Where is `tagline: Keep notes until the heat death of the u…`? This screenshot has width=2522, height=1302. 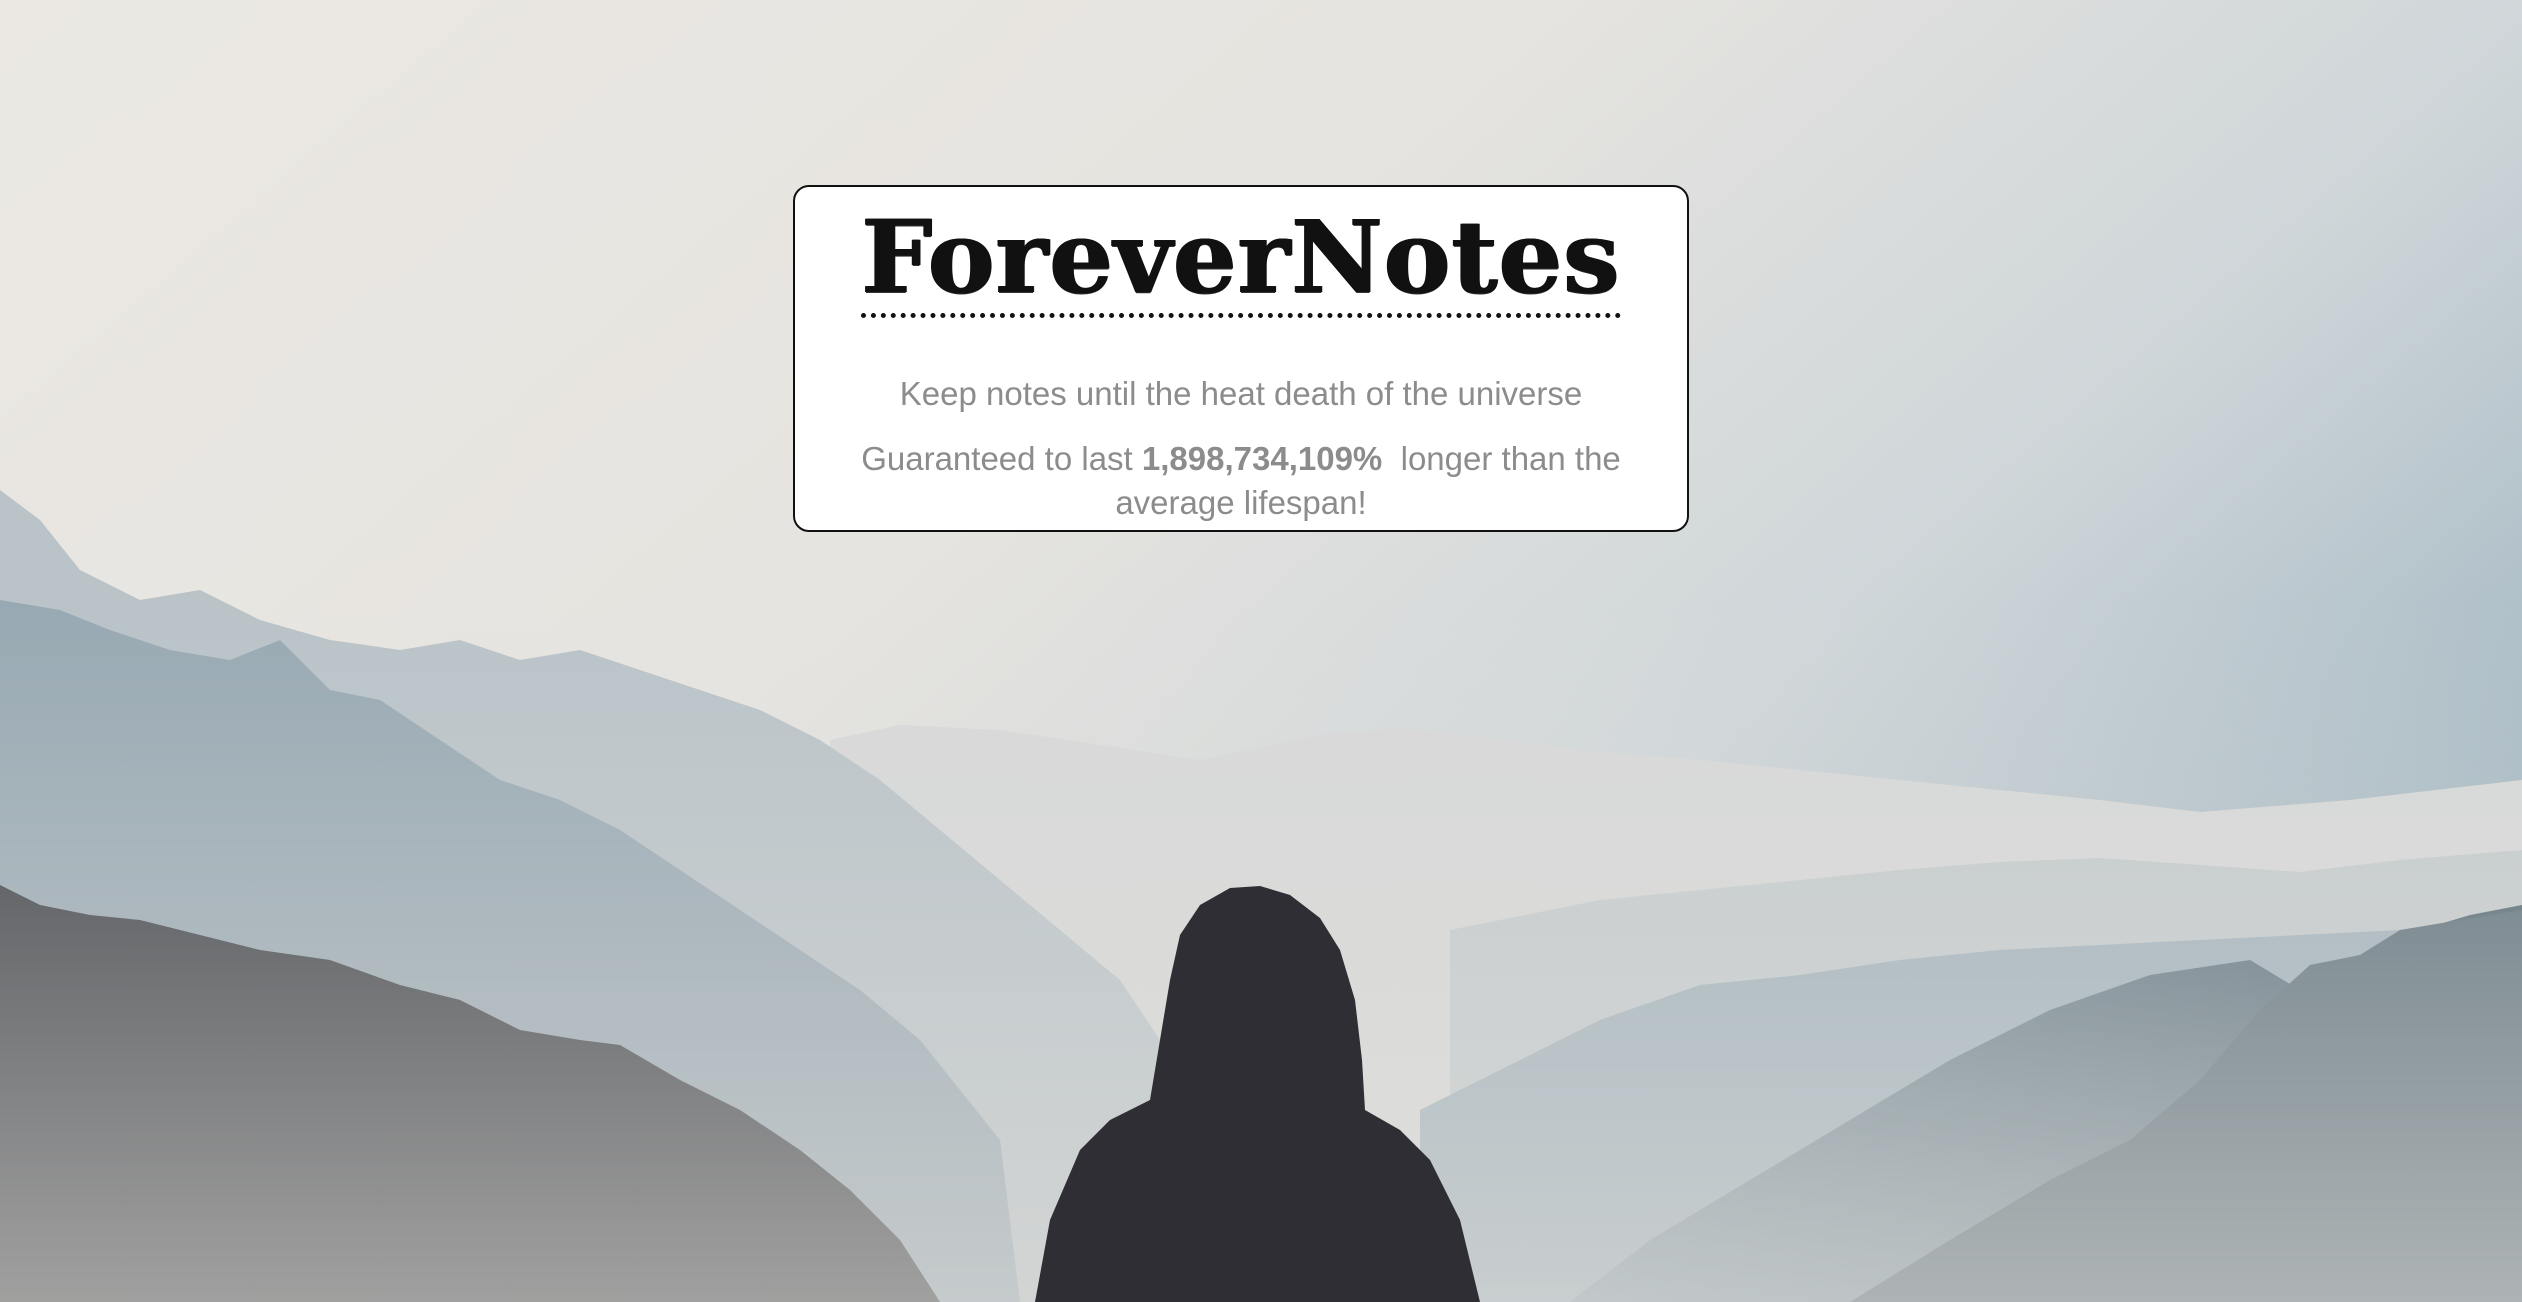
tagline: Keep notes until the heat death of the u… is located at coordinates (1241, 393).